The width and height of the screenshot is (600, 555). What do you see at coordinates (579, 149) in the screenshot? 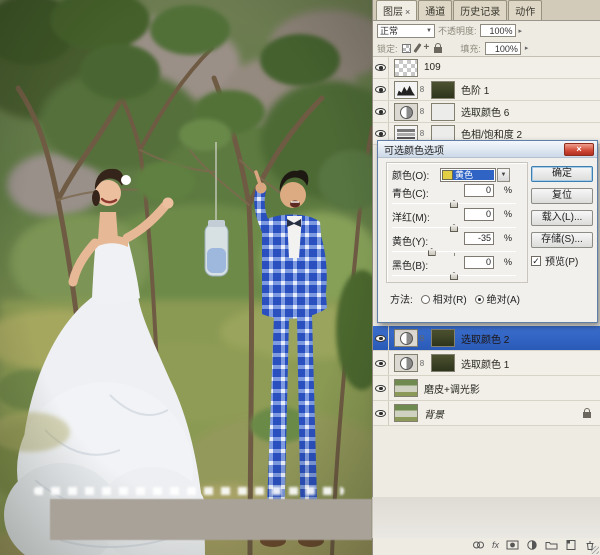
I see `dialog-close-button: ×` at bounding box center [579, 149].